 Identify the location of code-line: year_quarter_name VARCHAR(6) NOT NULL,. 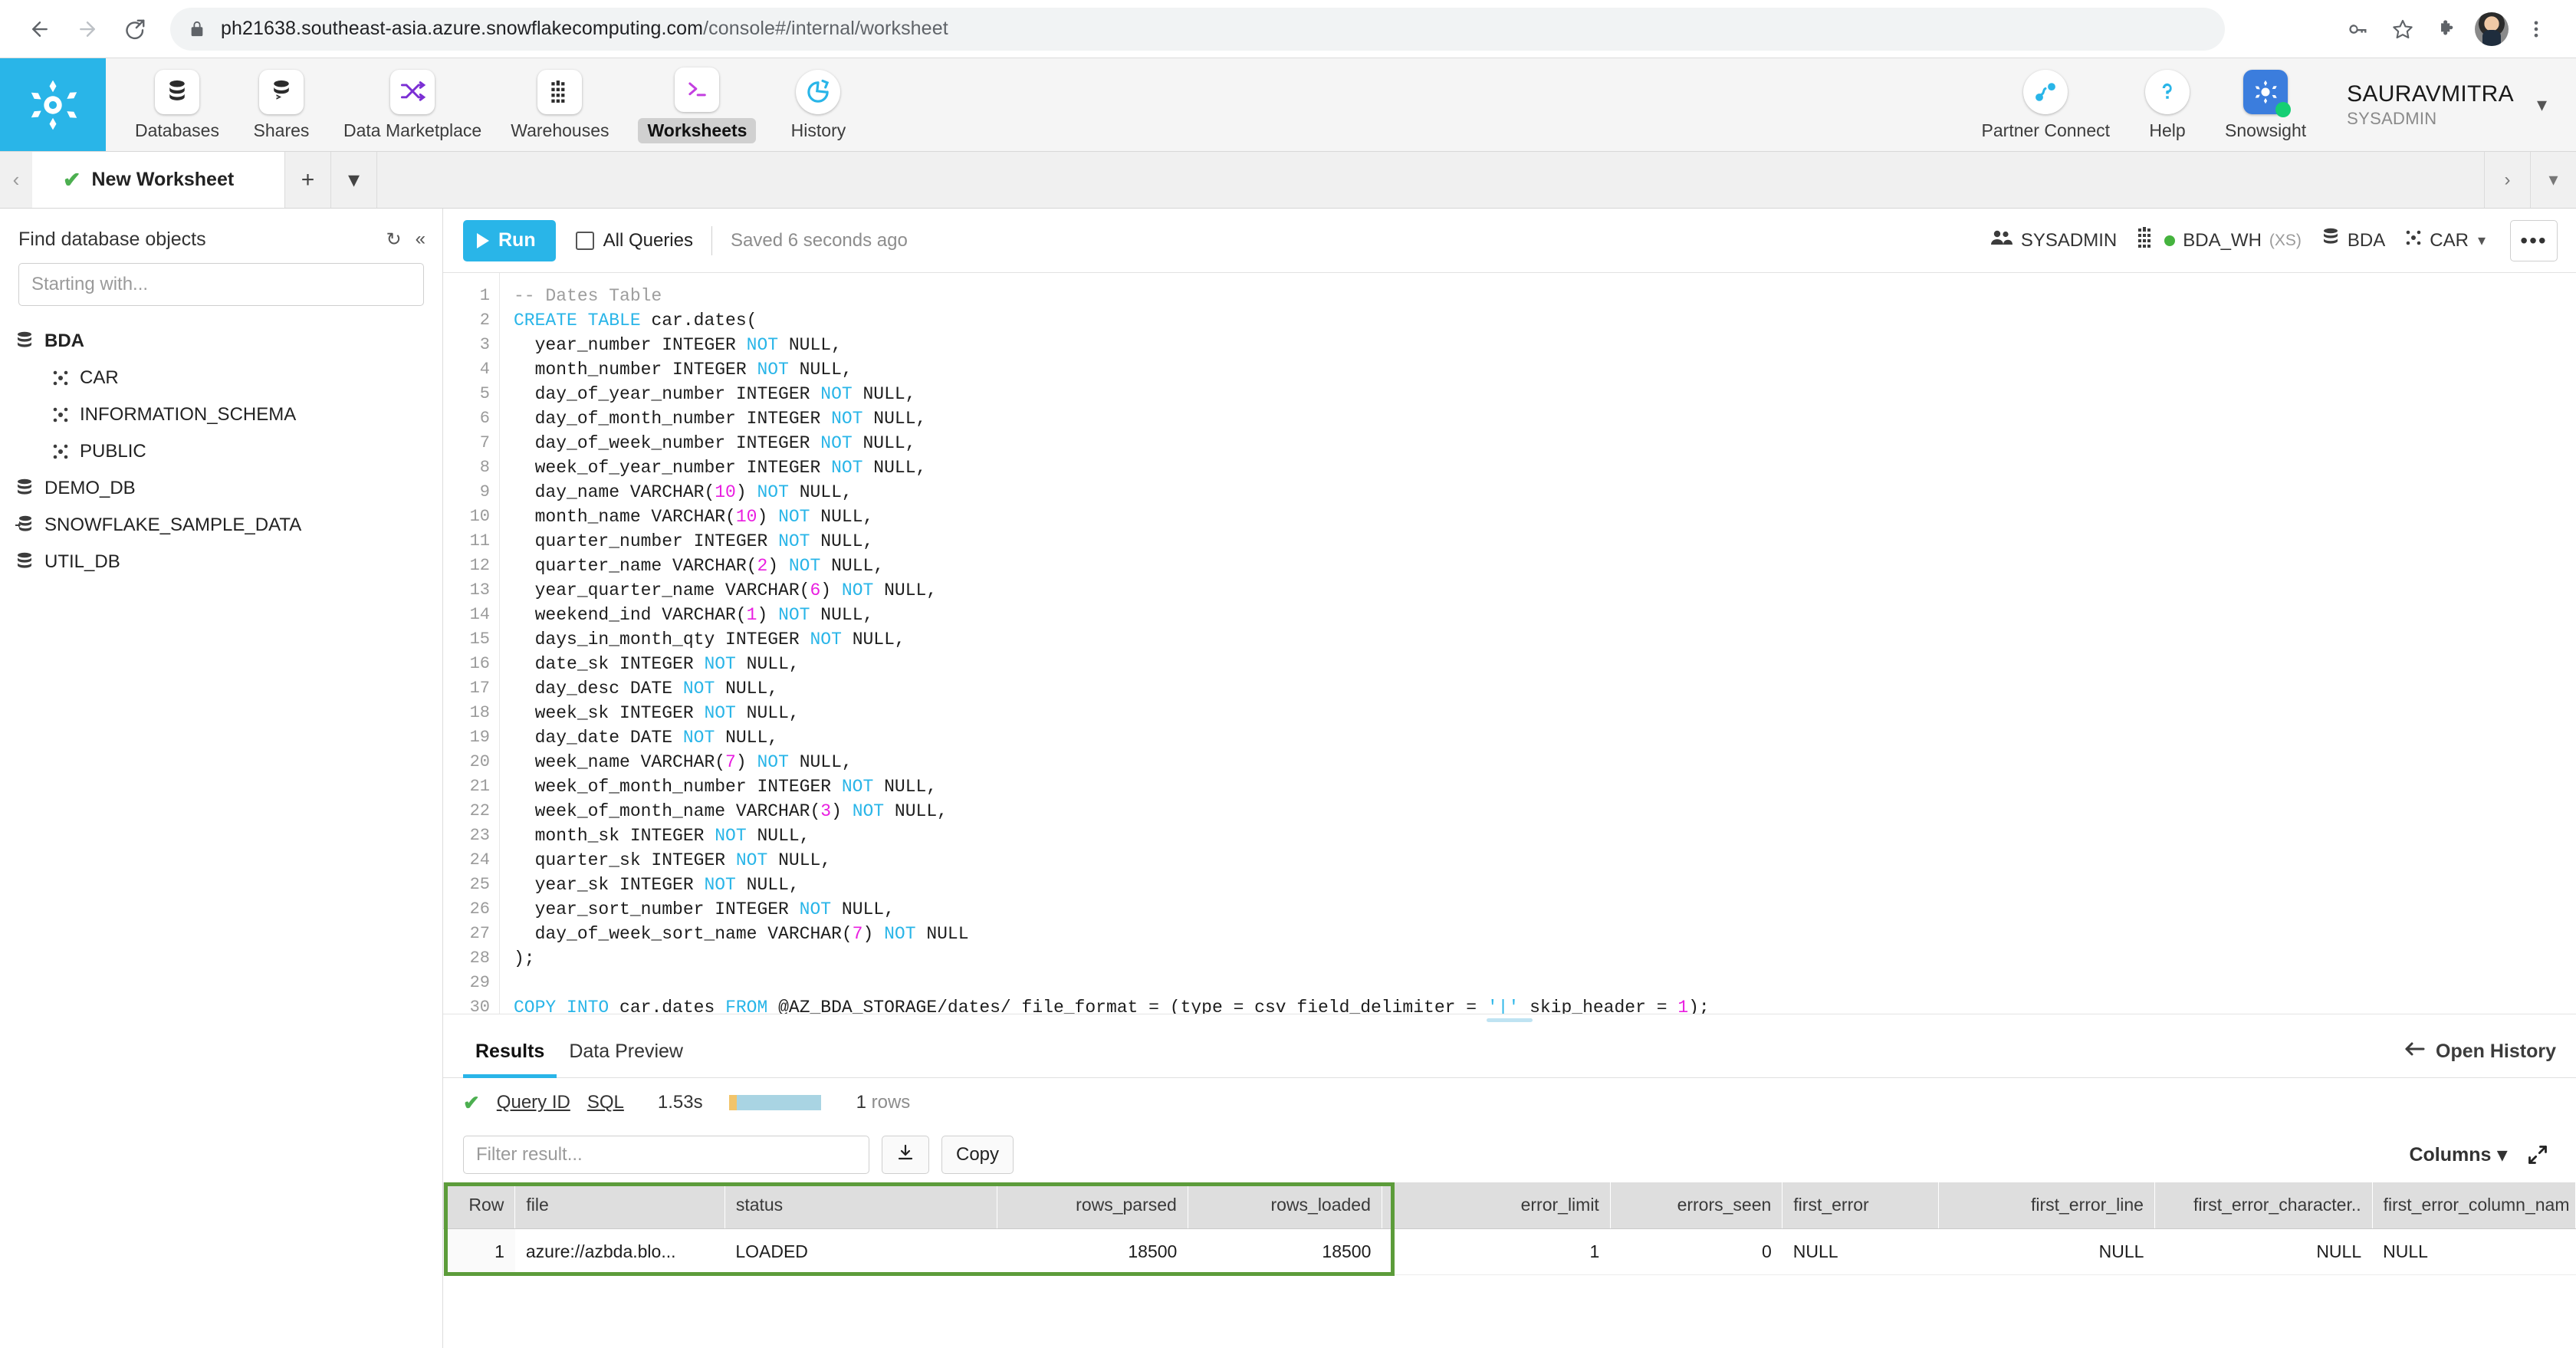
(1545, 590).